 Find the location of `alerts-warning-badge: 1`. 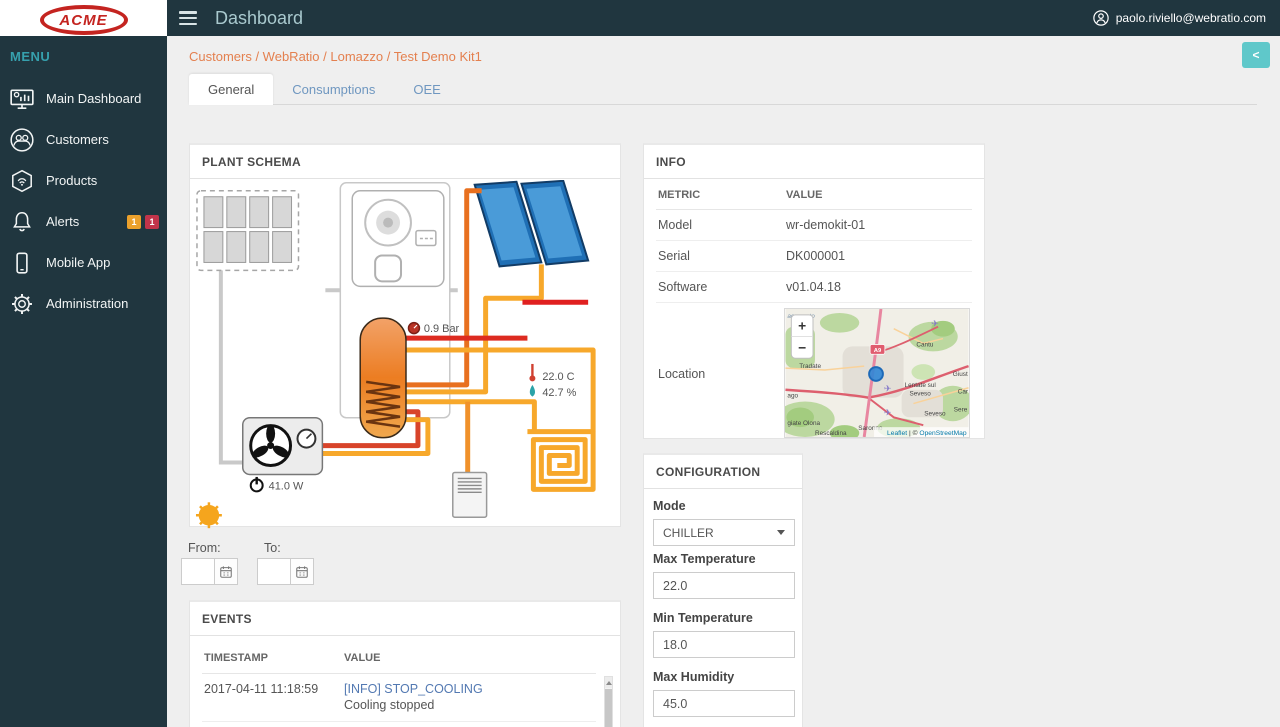

alerts-warning-badge: 1 is located at coordinates (134, 221).